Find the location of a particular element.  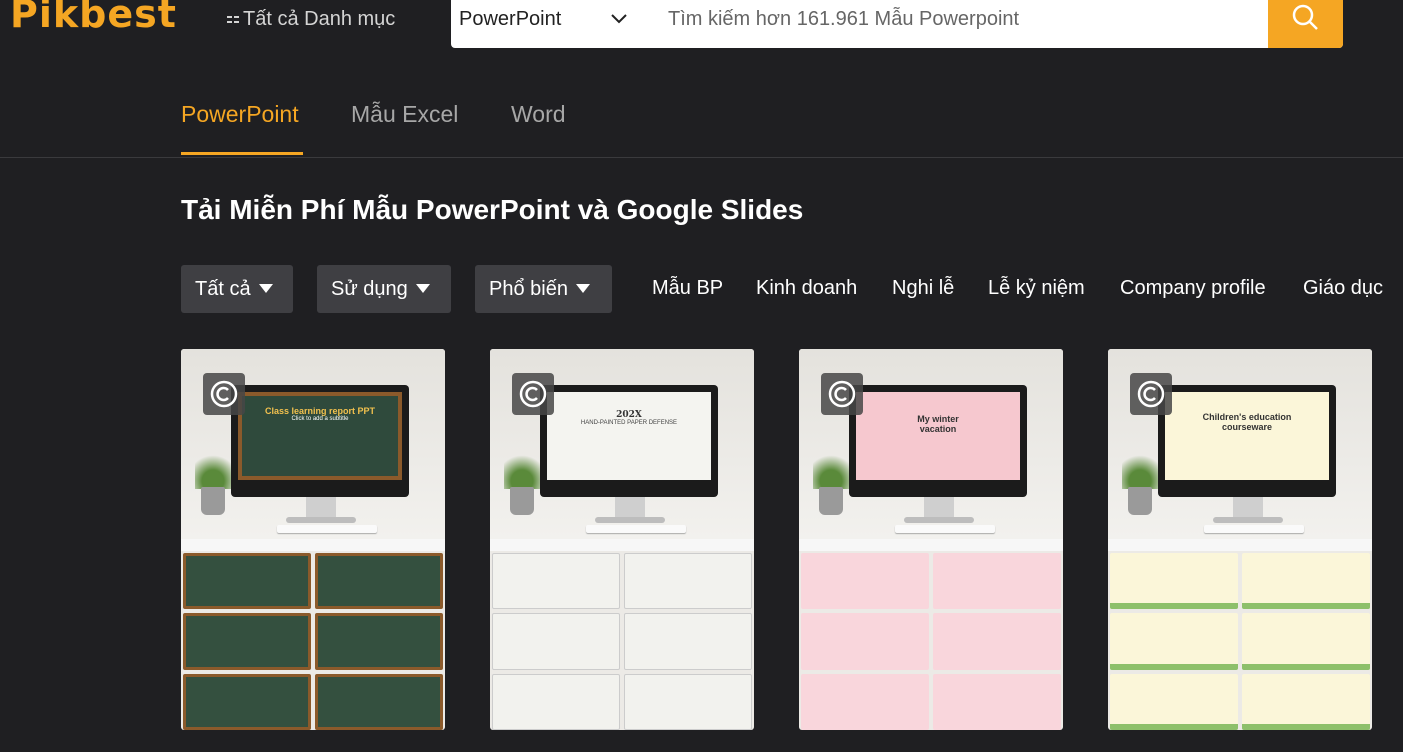

search-icon is located at coordinates (1305, 17).